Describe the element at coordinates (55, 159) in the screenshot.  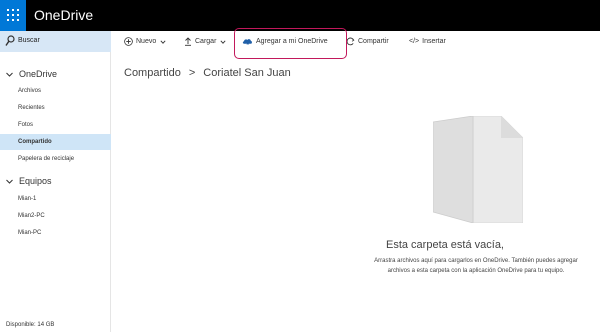
I see `sidebar-item-papelera: Papelera de reciclaje` at that location.